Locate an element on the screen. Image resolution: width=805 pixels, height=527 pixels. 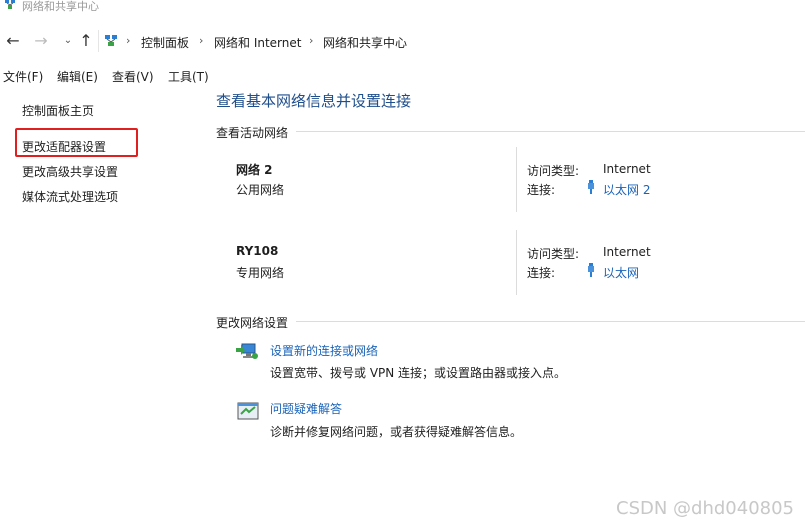
recent-locations-button: ⌄ is located at coordinates (68, 41).